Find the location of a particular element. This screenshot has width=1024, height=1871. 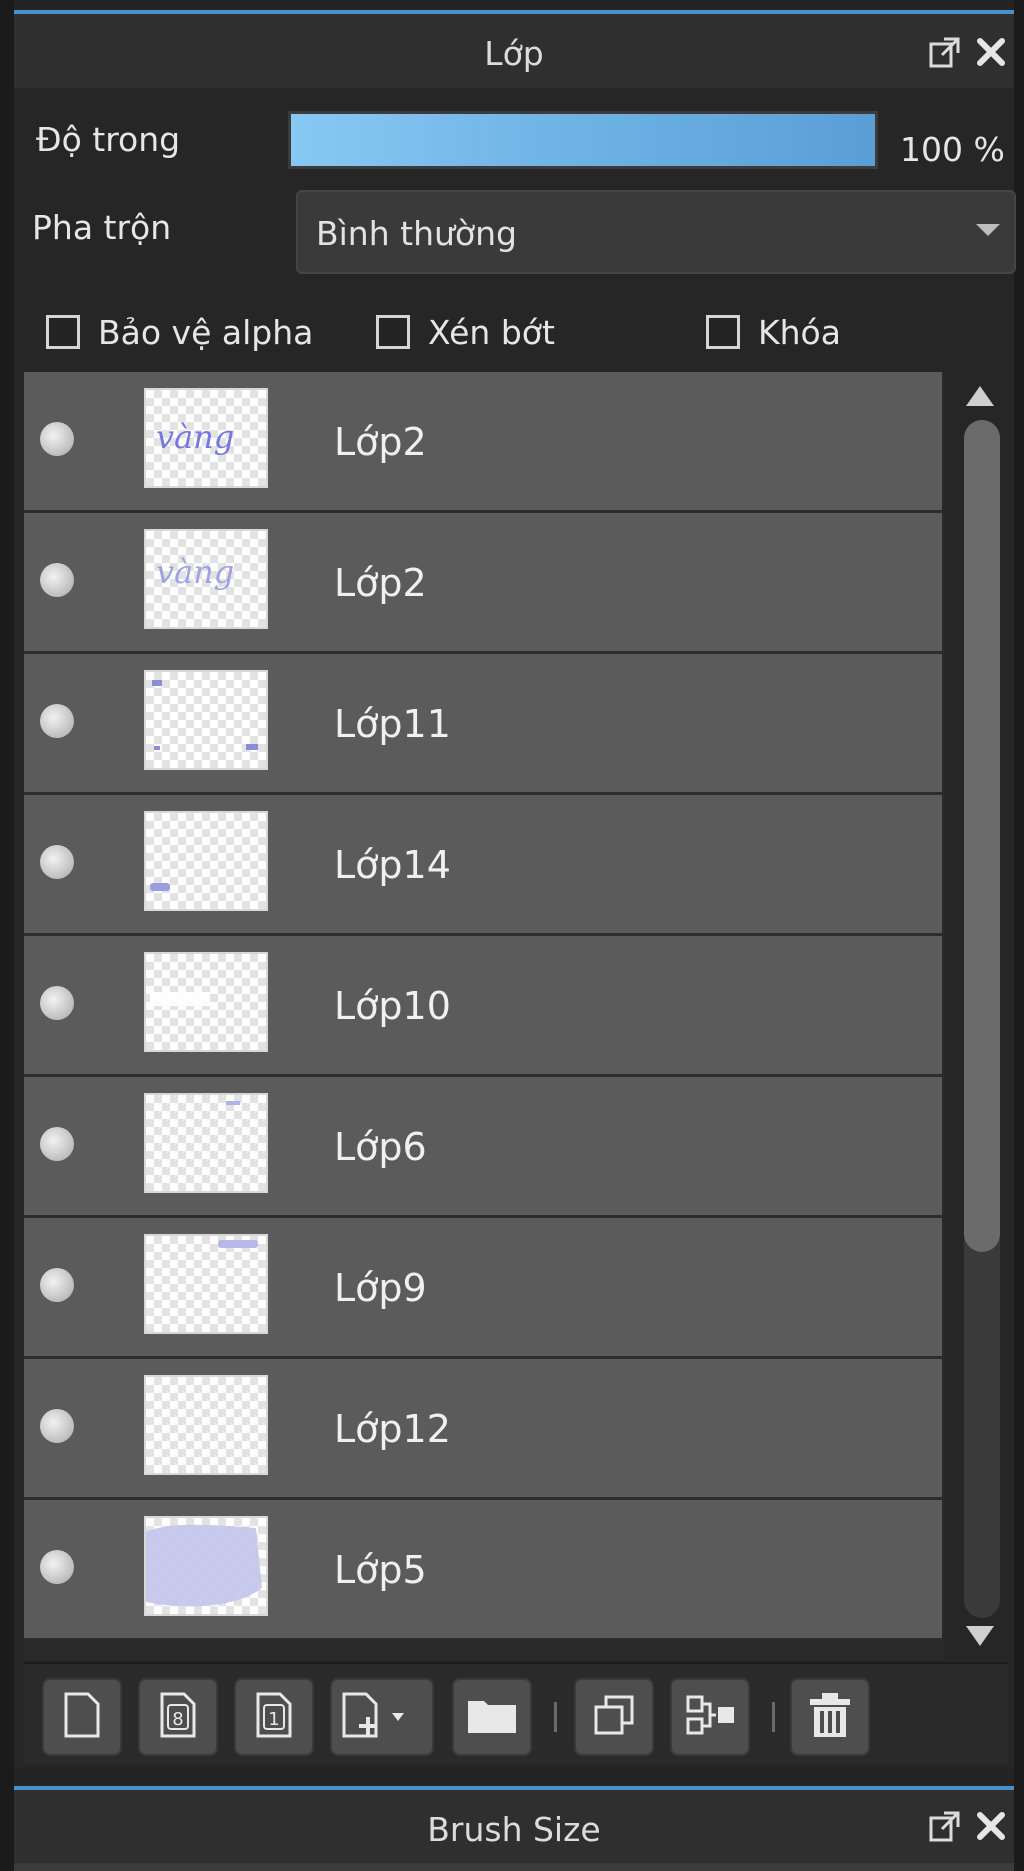

layer-name: Lớp14 is located at coordinates (392, 865).